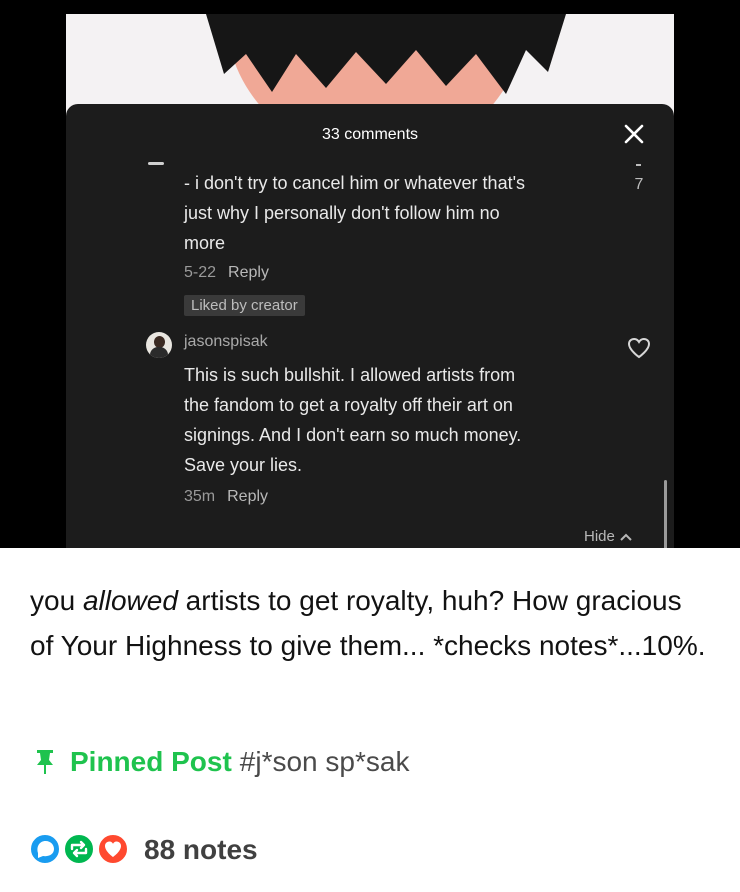  Describe the element at coordinates (226, 497) in the screenshot. I see `comment-meta: 35m Reply` at that location.